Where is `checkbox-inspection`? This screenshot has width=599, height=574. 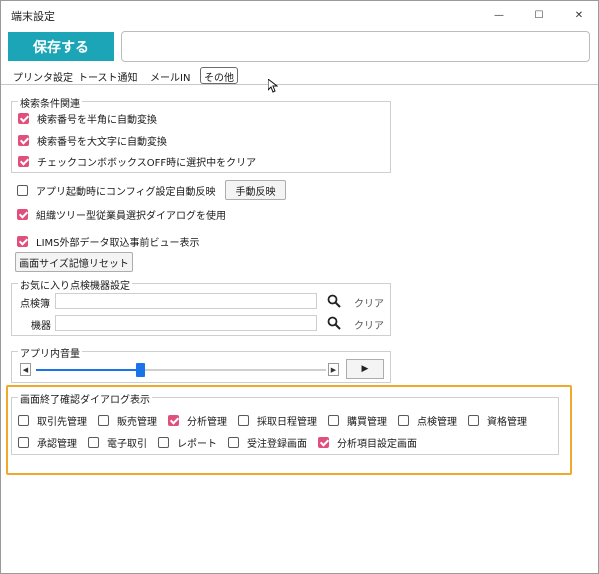
checkbox-inspection is located at coordinates (403, 420).